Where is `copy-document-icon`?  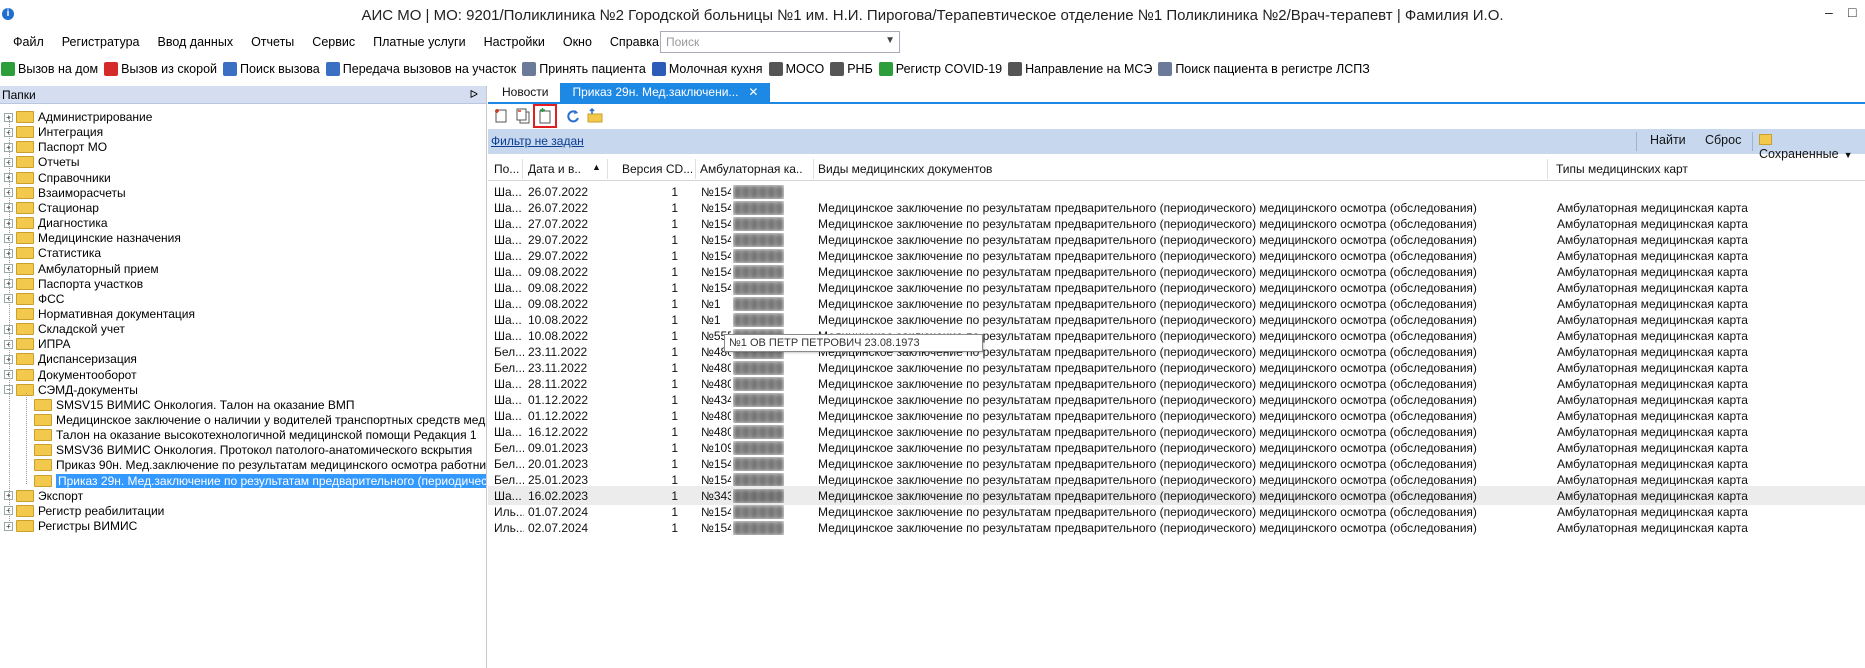 copy-document-icon is located at coordinates (523, 116).